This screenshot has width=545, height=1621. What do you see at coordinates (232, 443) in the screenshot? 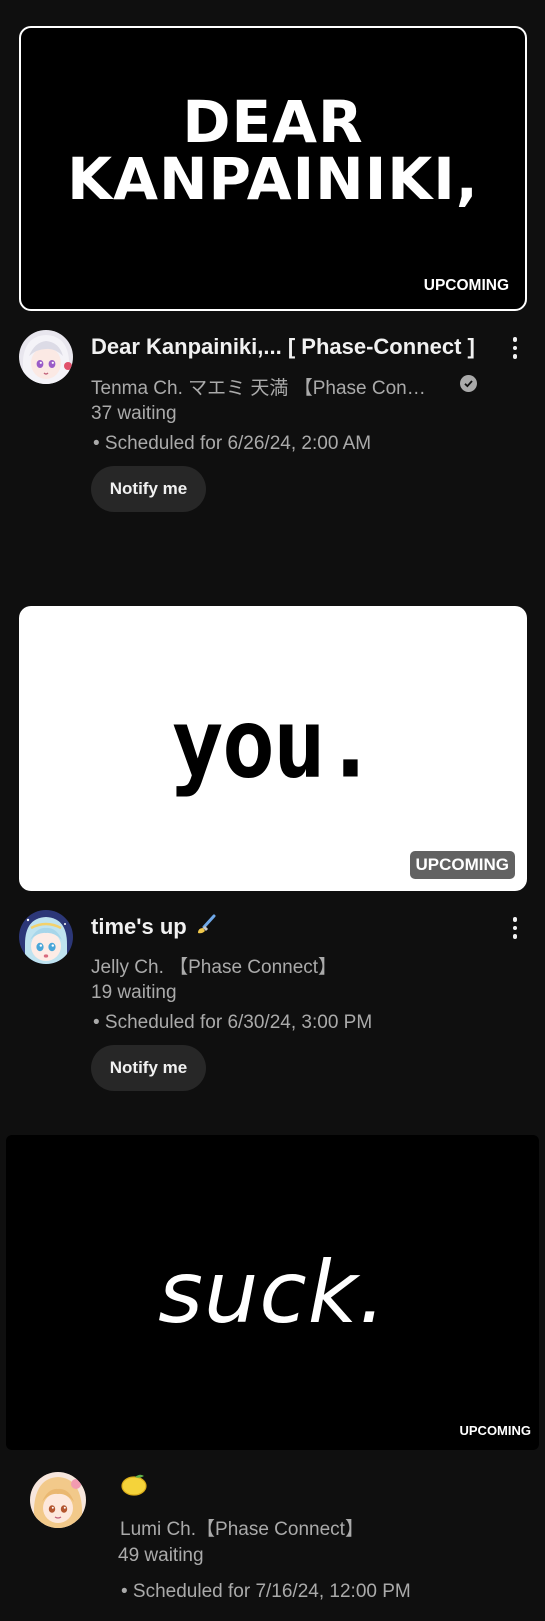
I see `scheduled-time: • Scheduled for 6/26/24, 2:00 AM` at bounding box center [232, 443].